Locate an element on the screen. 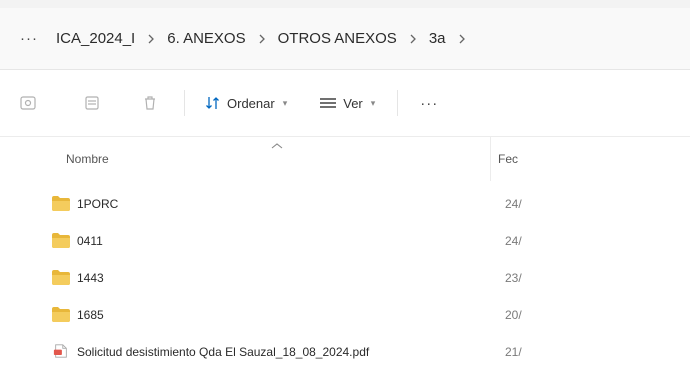  more-options-label: ··· is located at coordinates (429, 103).